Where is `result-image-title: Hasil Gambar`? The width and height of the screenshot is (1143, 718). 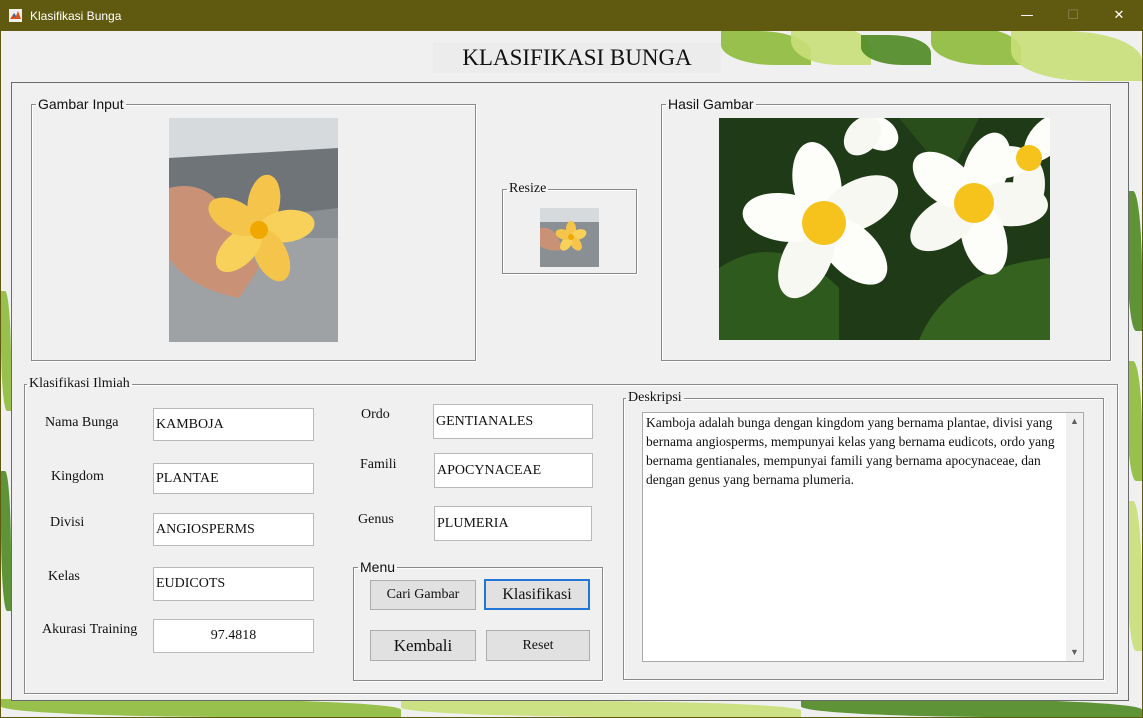 result-image-title: Hasil Gambar is located at coordinates (711, 104).